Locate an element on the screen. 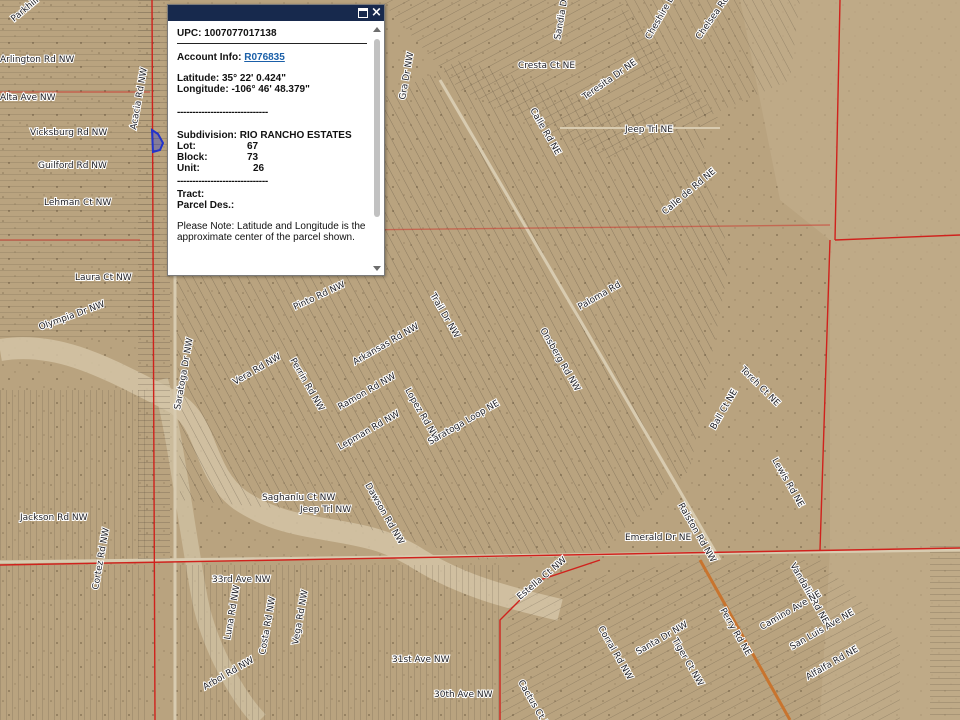 This screenshot has width=960, height=720. street-label: Lehman Ct NW is located at coordinates (77, 203).